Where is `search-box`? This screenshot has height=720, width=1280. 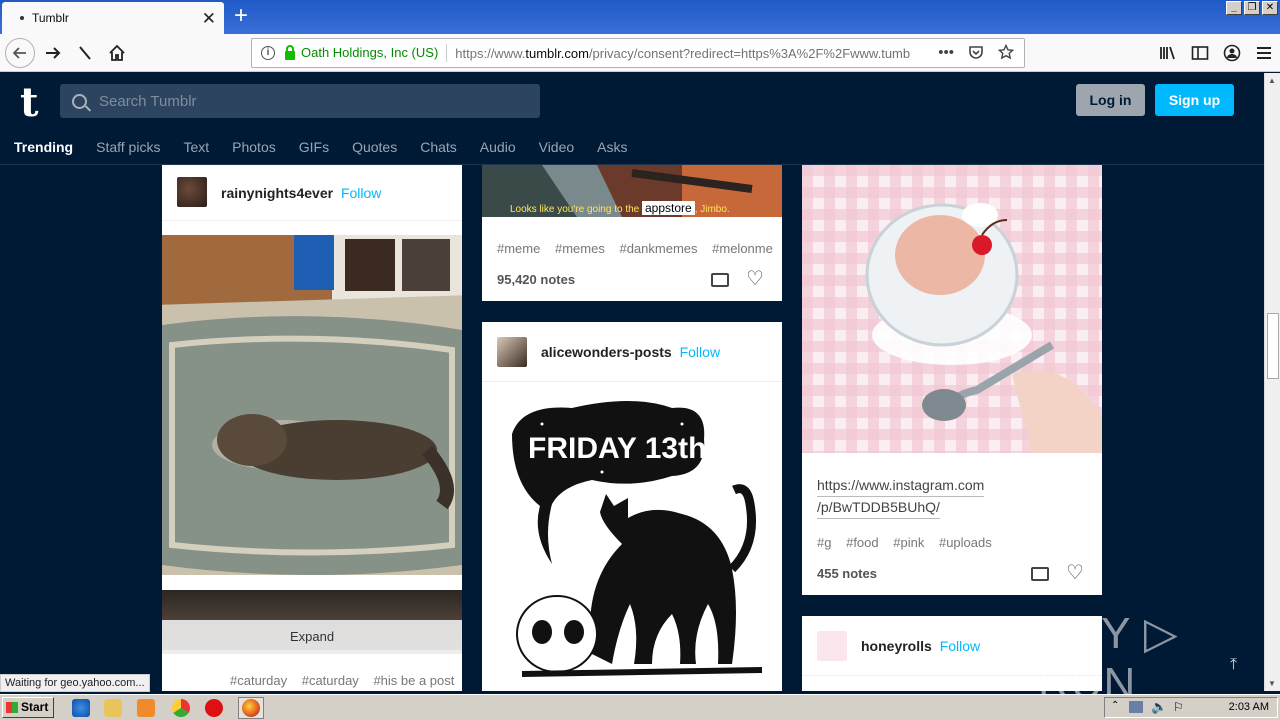
search-box is located at coordinates (300, 101).